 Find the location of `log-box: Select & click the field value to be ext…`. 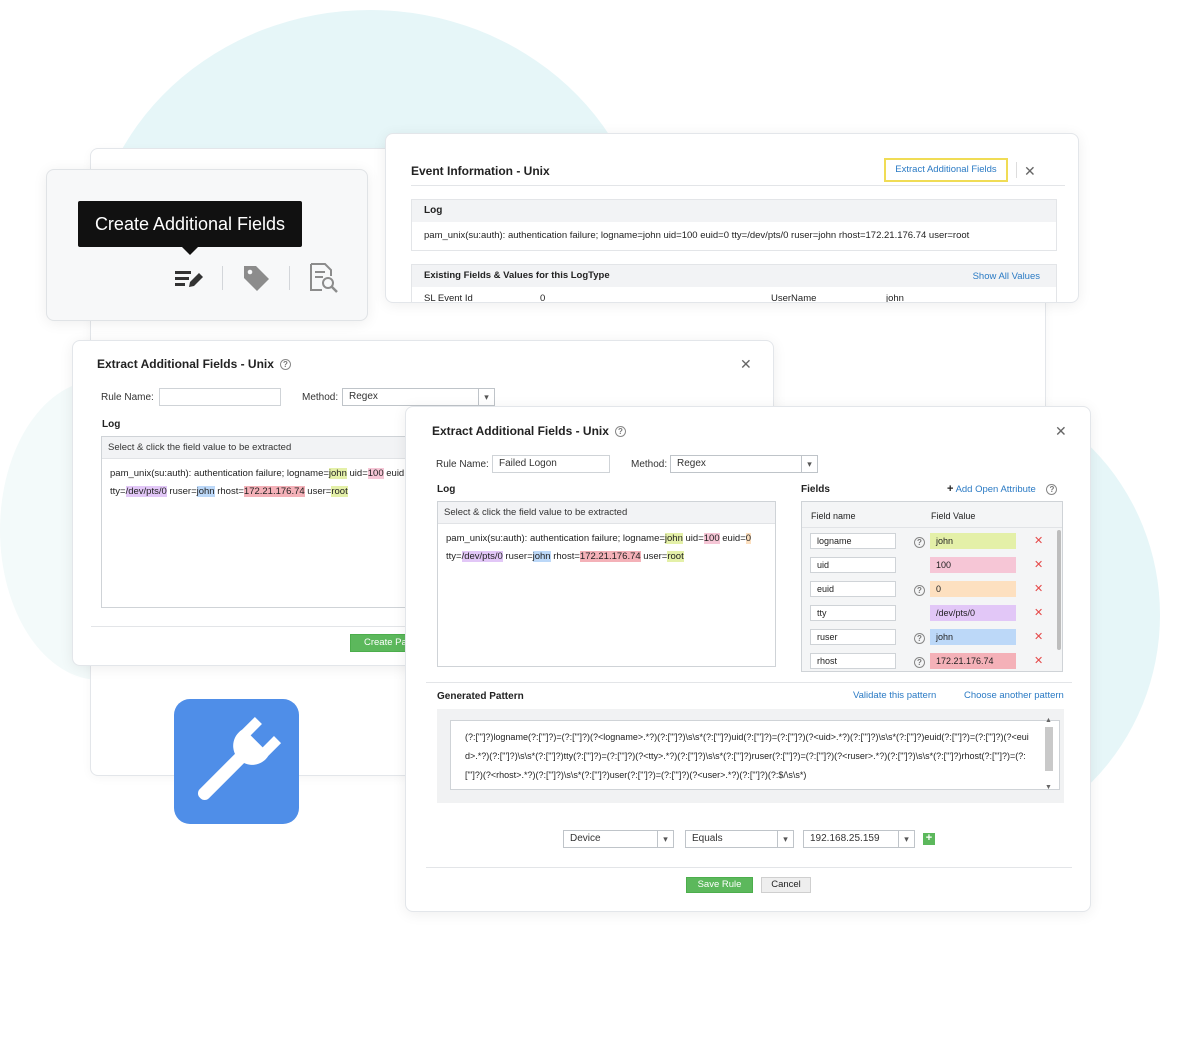

log-box: Select & click the field value to be ext… is located at coordinates (606, 584).